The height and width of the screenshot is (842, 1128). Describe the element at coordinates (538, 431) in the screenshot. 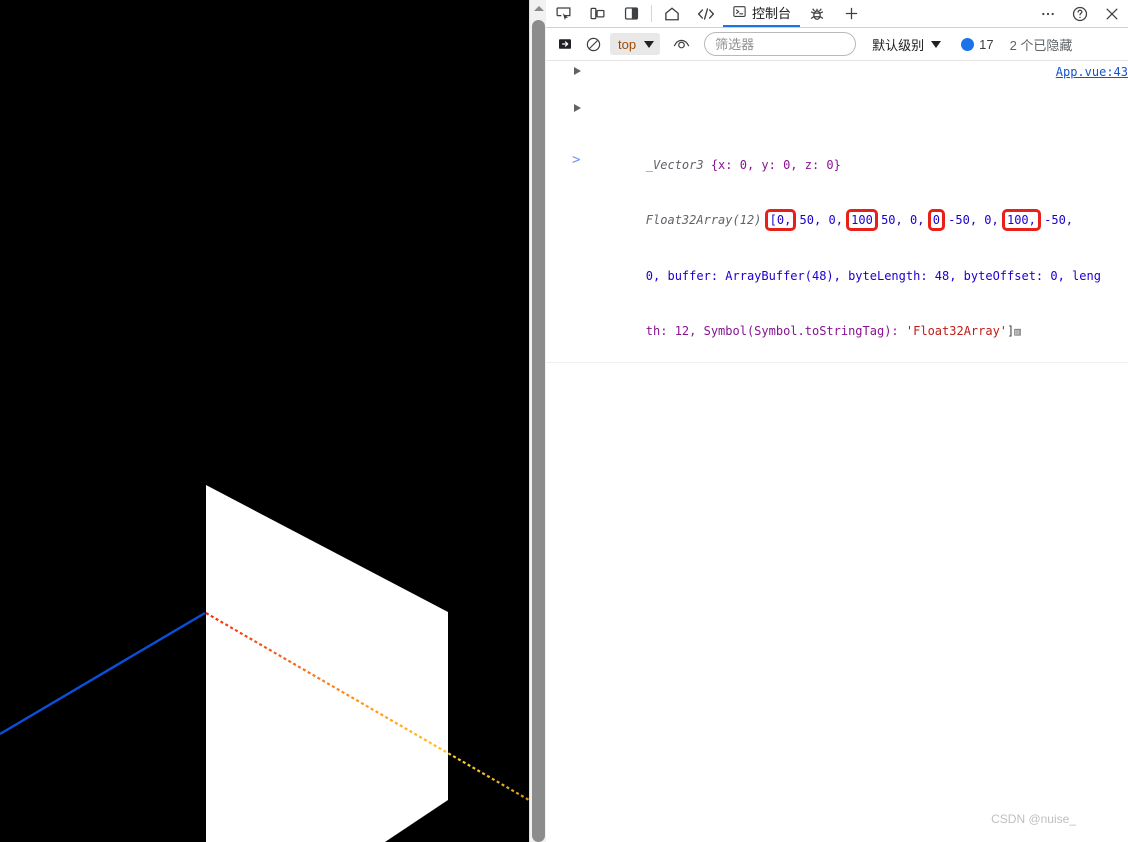

I see `scrollbar-thumb` at that location.